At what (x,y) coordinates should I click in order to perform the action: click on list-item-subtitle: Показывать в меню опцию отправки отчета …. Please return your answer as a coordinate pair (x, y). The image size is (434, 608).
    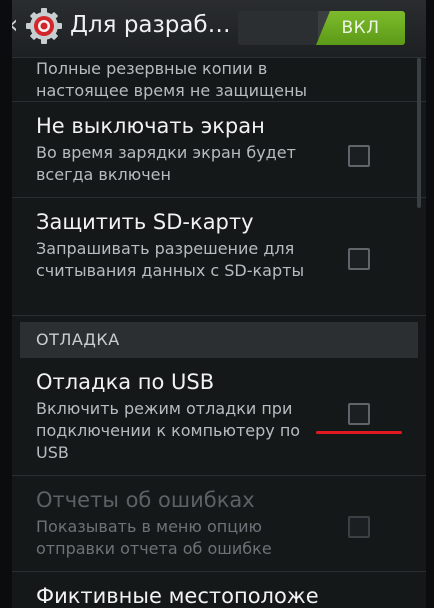
    Looking at the image, I should click on (154, 537).